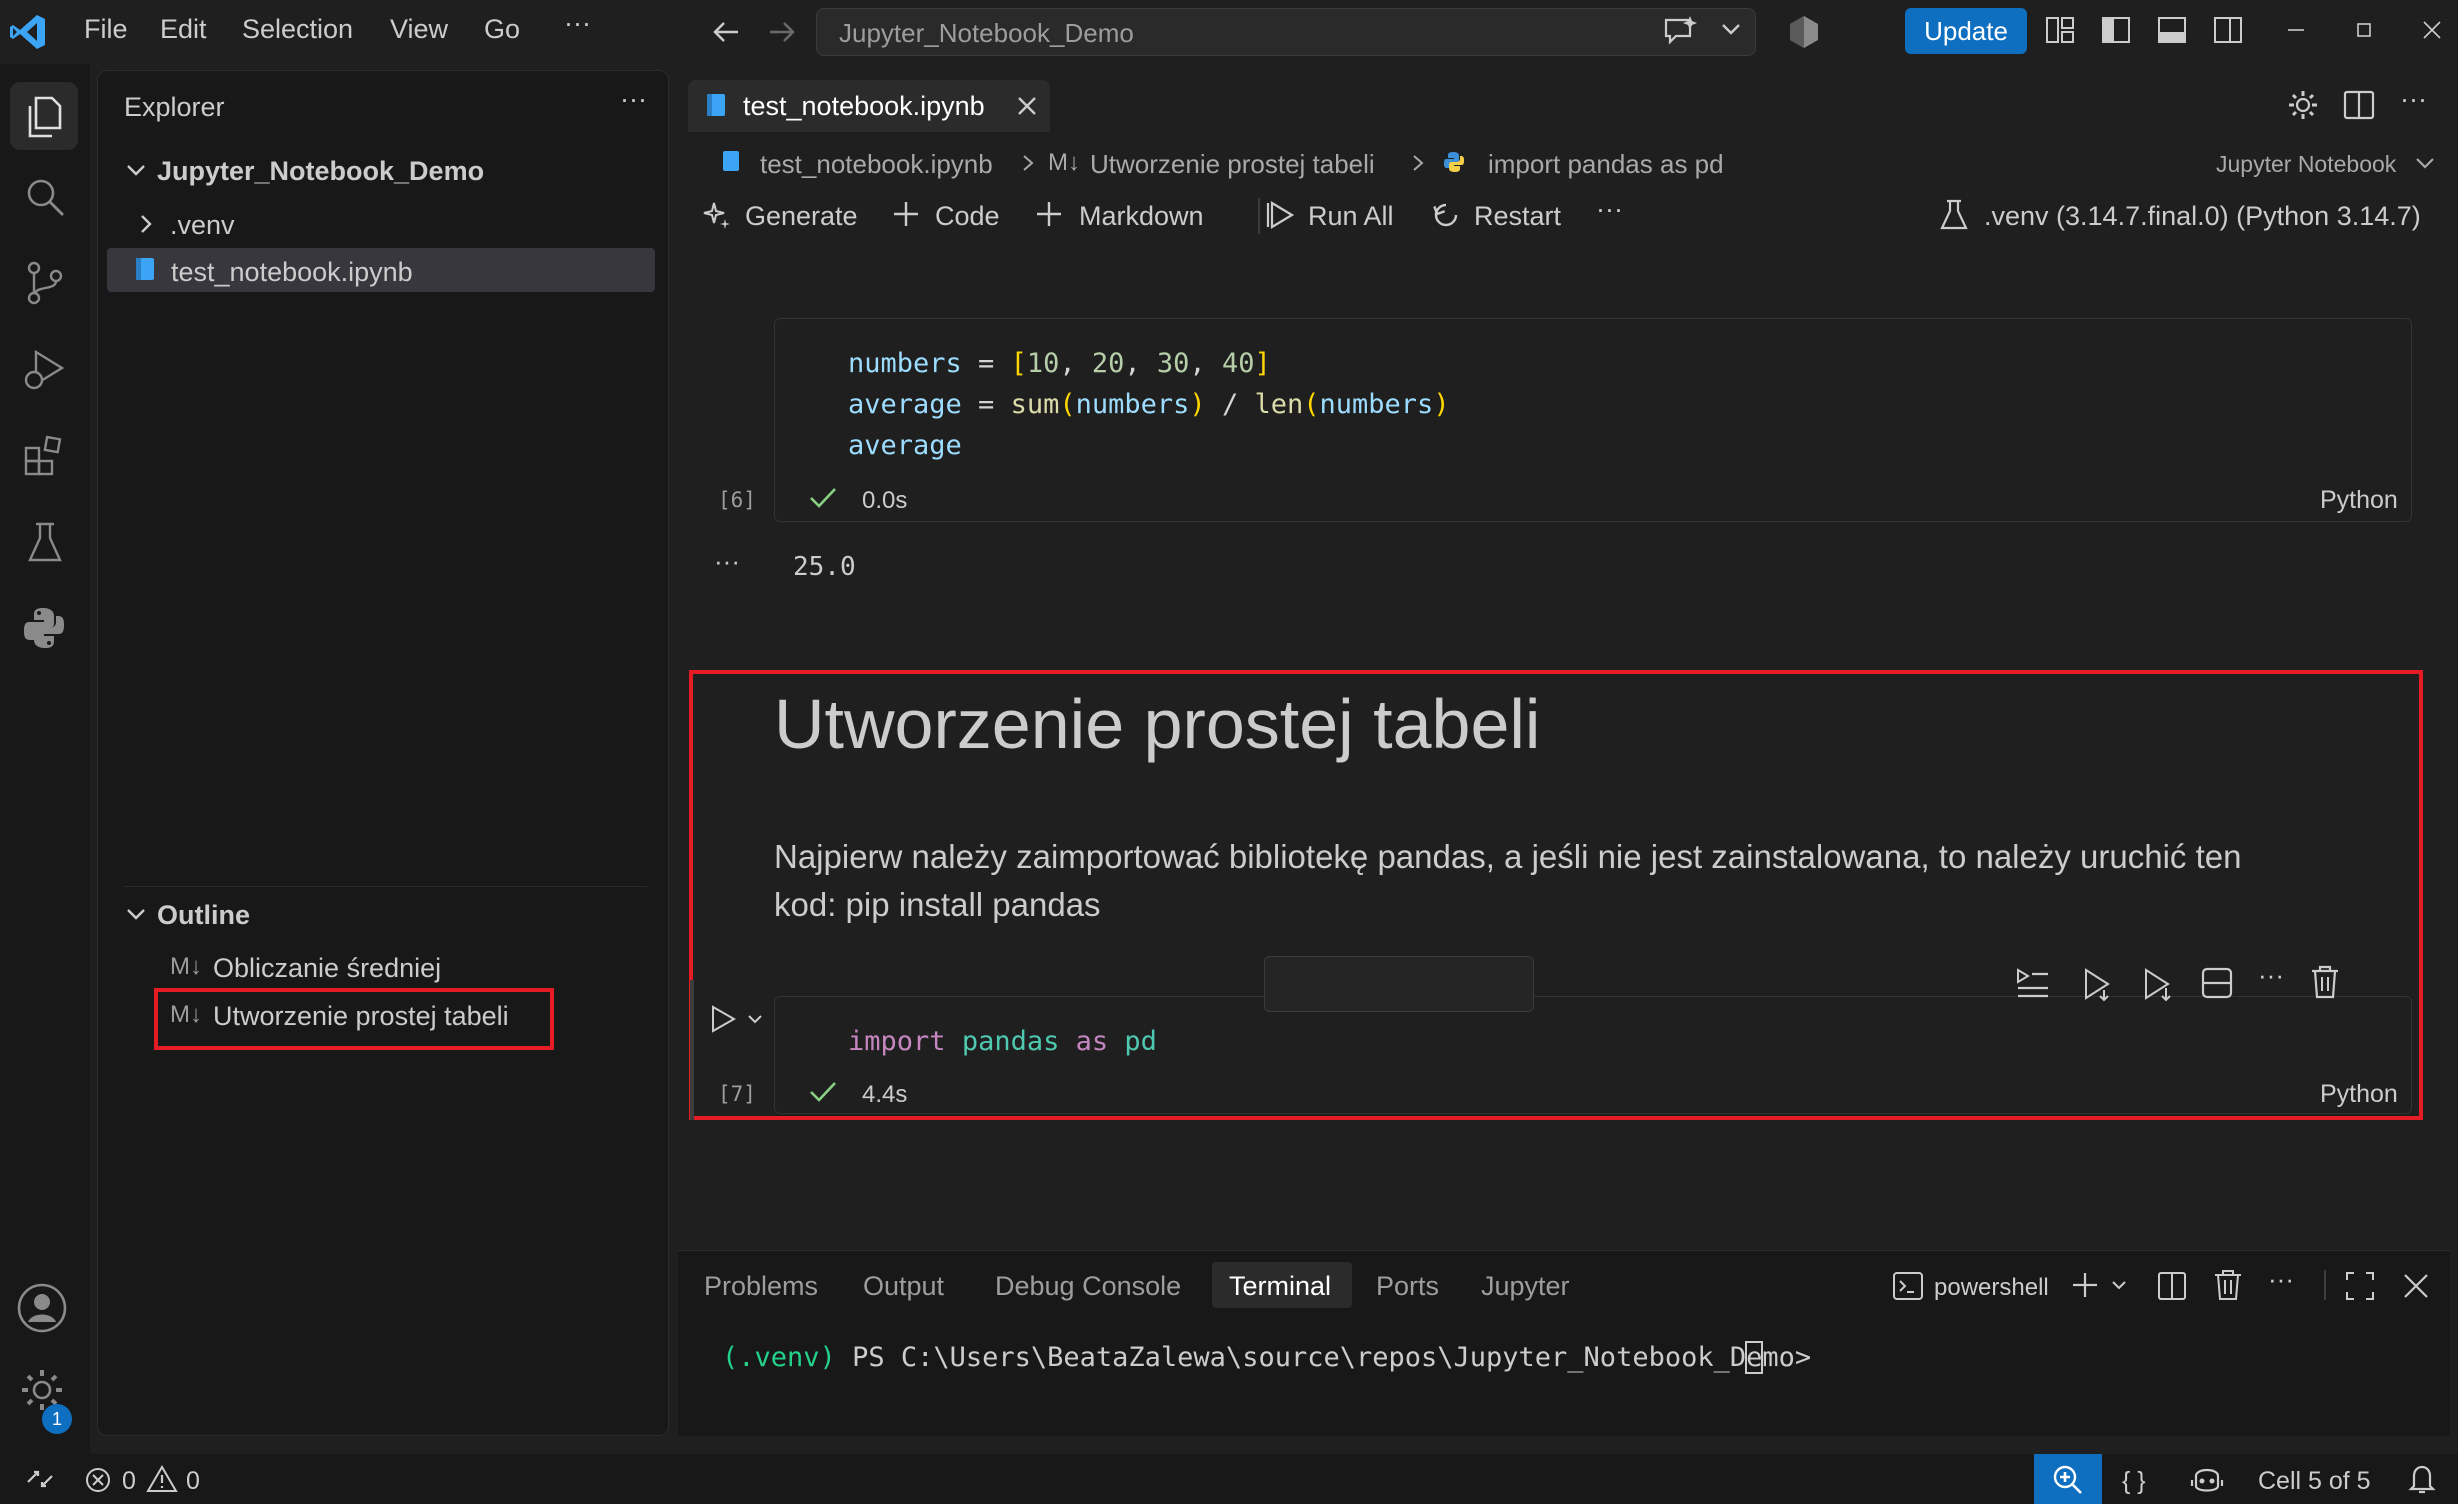 This screenshot has width=2458, height=1504. I want to click on split-terminal-icon, so click(2172, 1286).